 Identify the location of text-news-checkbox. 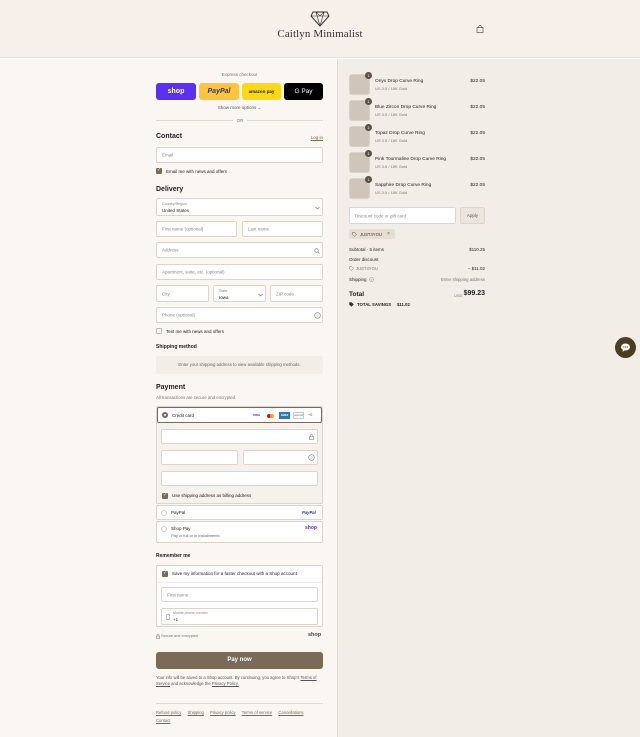
(159, 331).